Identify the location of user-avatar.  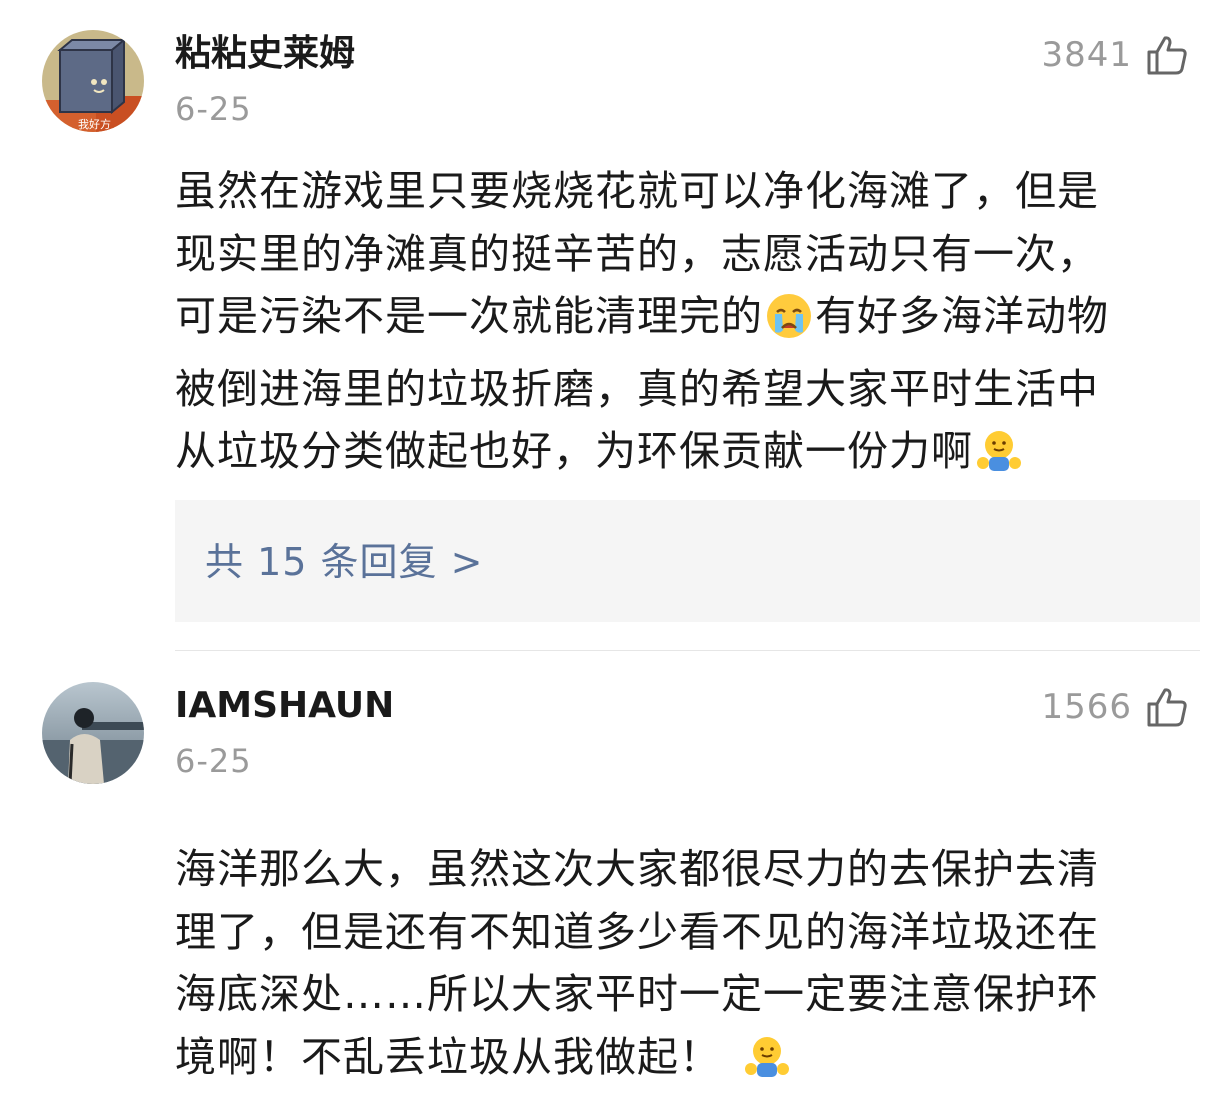
(93, 733).